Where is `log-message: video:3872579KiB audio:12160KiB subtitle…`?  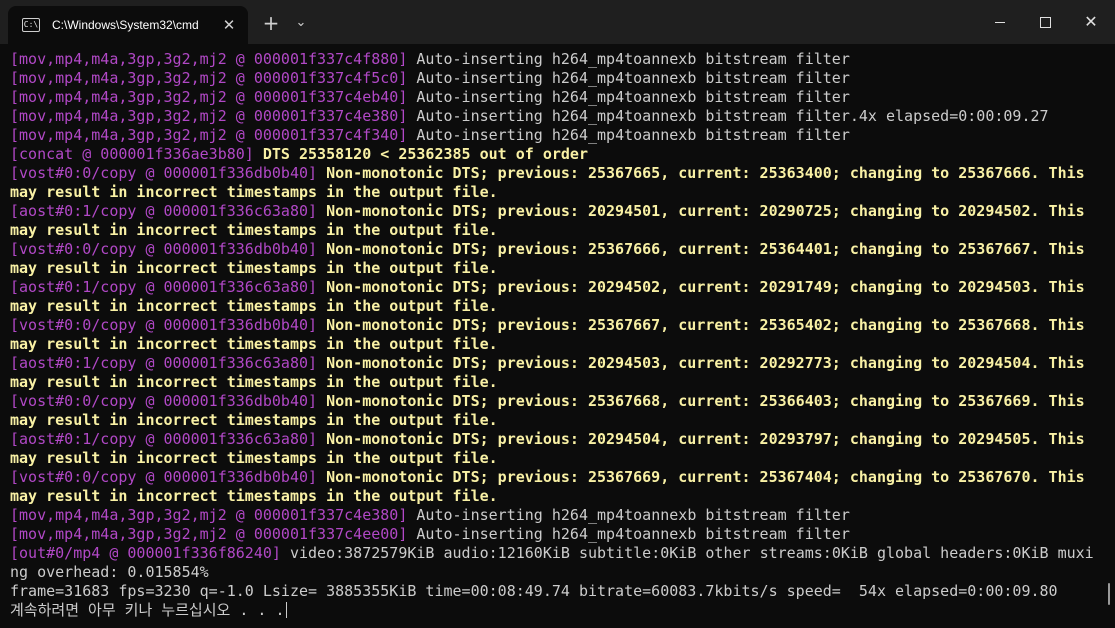
log-message: video:3872579KiB audio:12160KiB subtitle… is located at coordinates (687, 553).